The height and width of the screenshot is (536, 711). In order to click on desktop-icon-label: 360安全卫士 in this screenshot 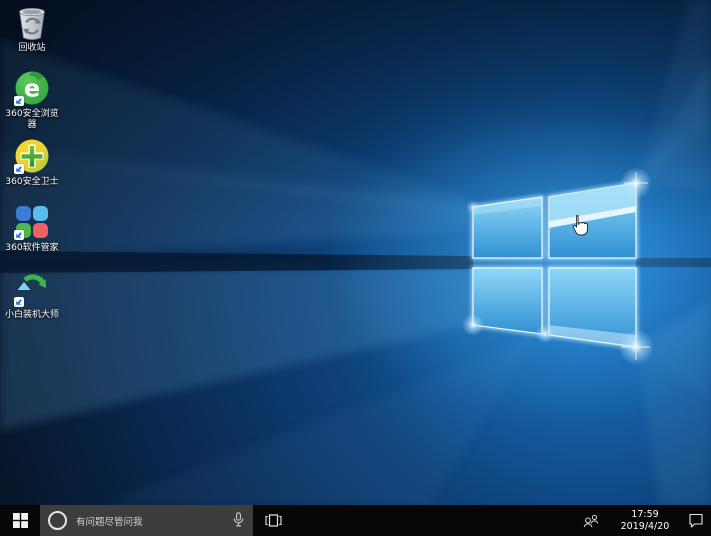, I will do `click(32, 182)`.